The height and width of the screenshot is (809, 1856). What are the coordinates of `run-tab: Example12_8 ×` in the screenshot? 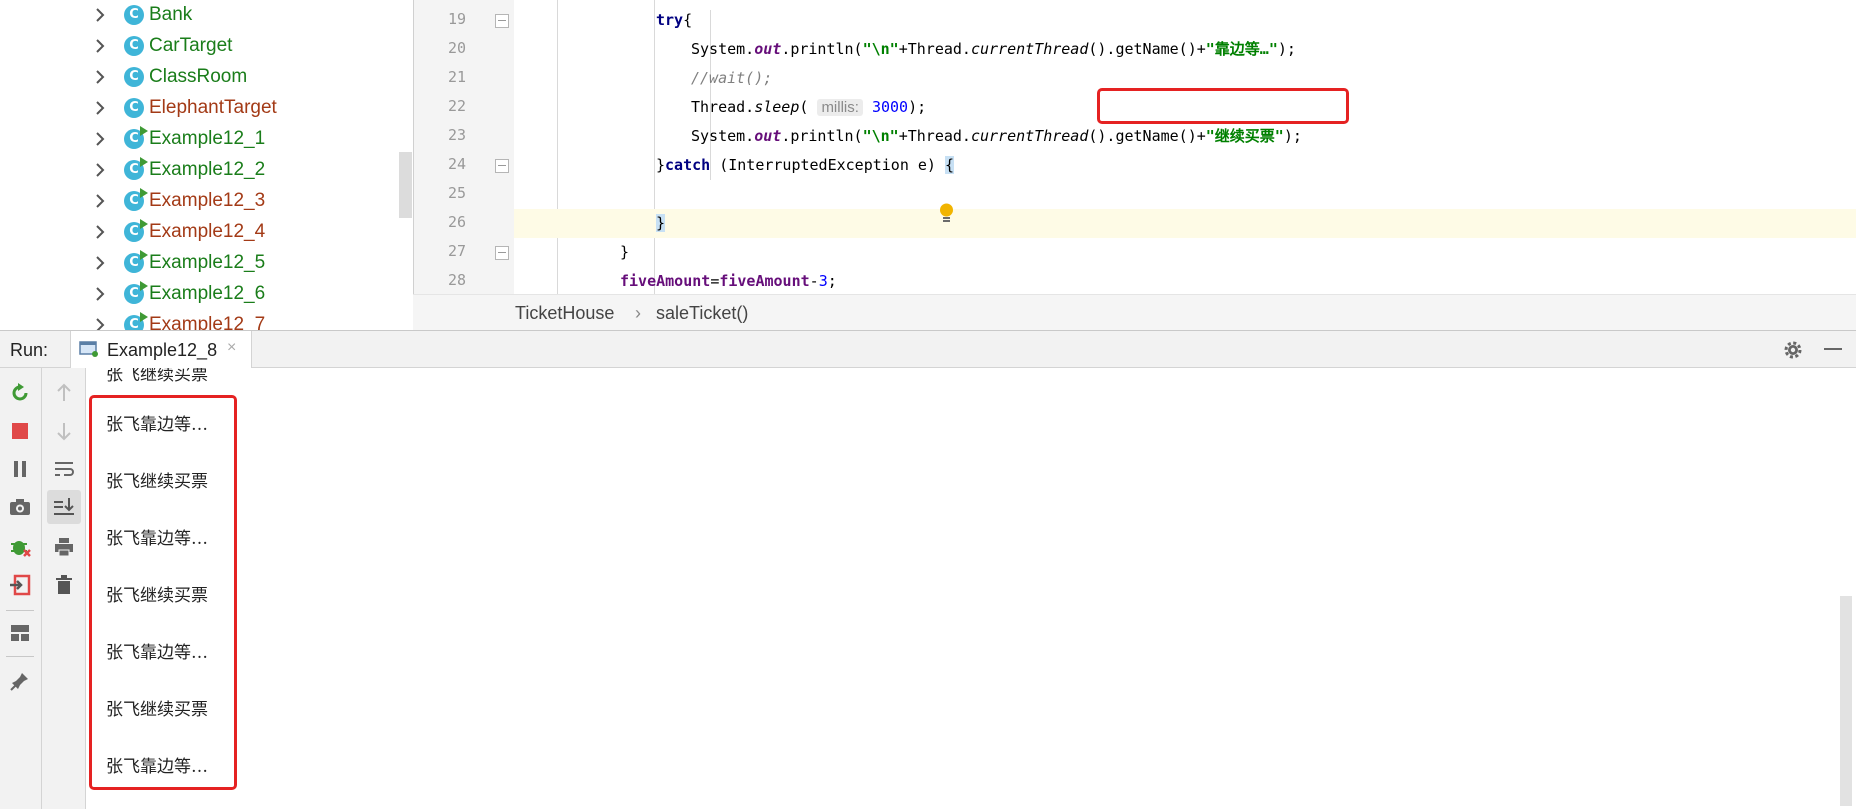 It's located at (161, 349).